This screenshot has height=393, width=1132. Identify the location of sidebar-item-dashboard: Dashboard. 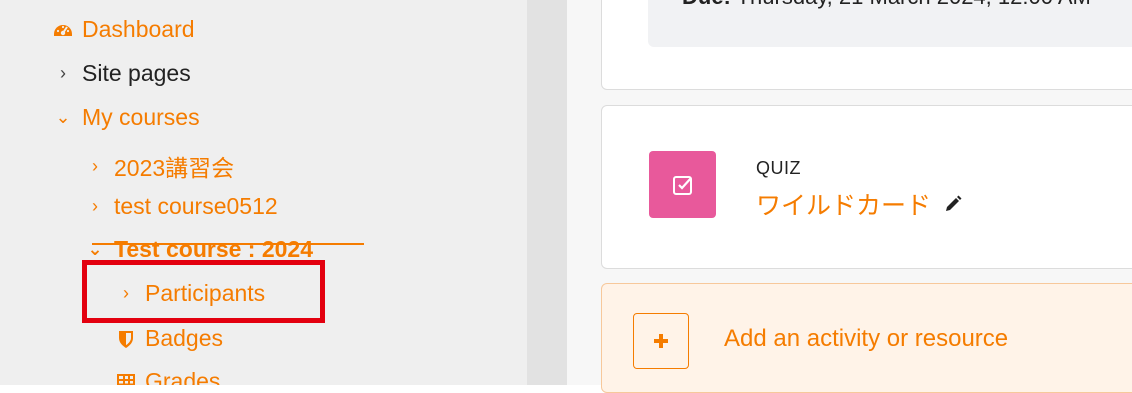
(123, 29).